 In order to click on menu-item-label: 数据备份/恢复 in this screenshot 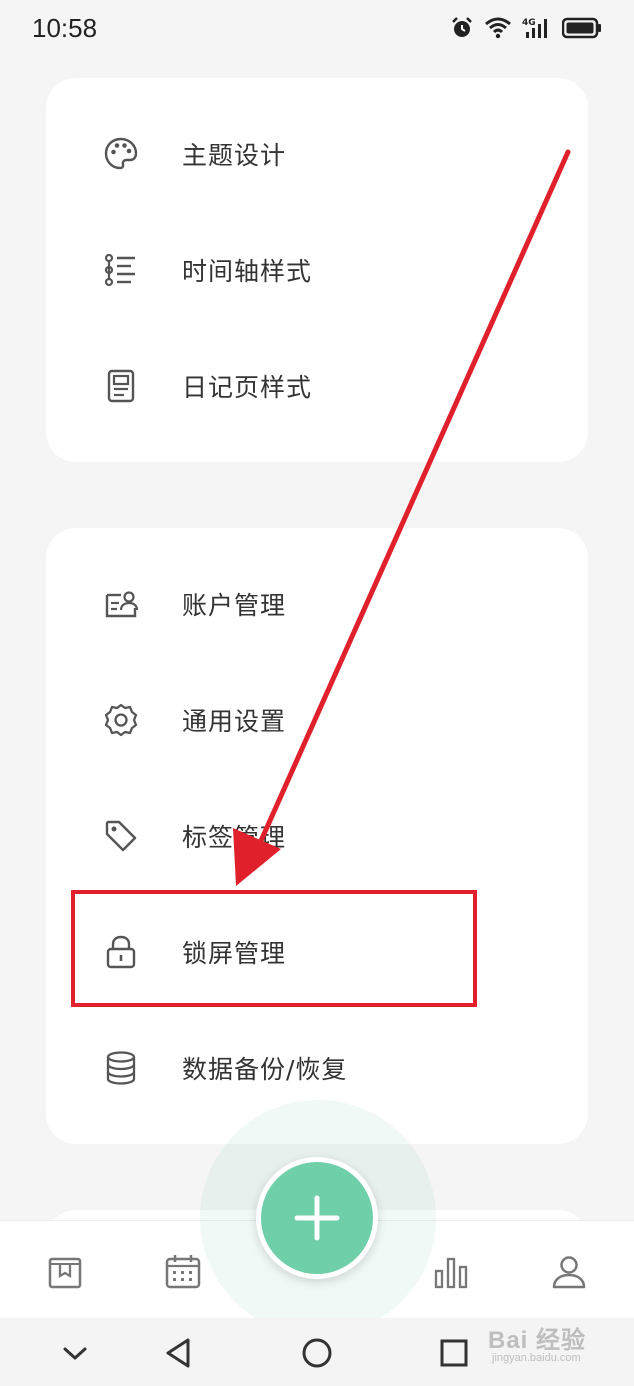, I will do `click(265, 1069)`.